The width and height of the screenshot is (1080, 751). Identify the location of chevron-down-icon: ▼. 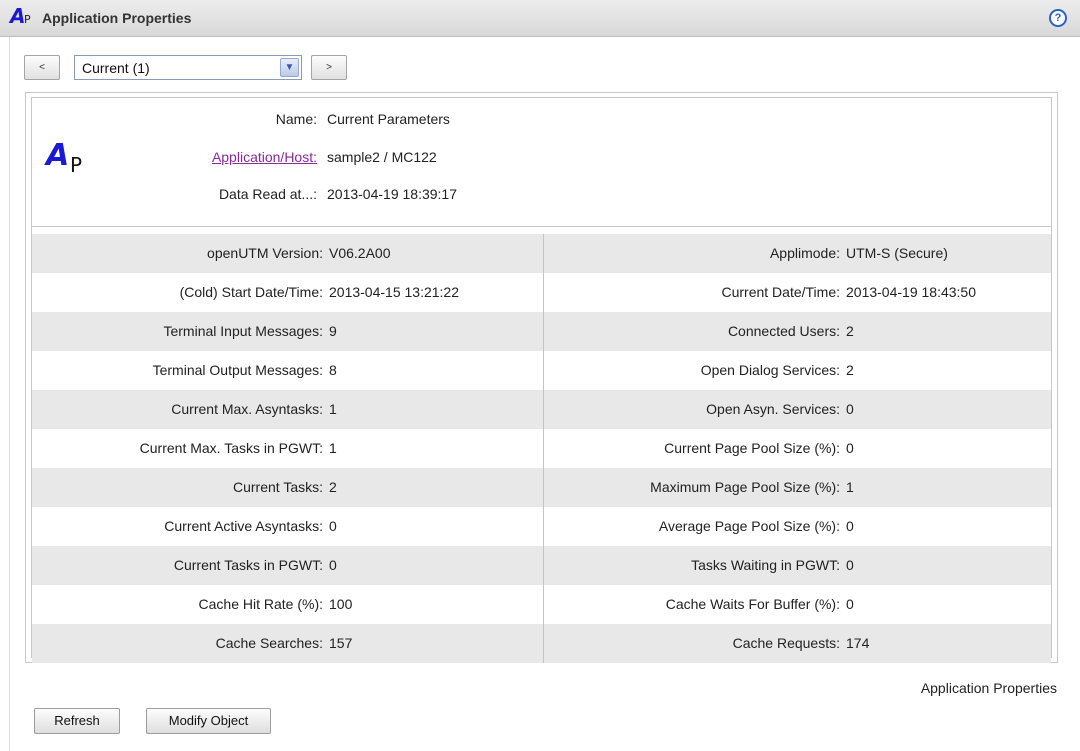
(289, 67).